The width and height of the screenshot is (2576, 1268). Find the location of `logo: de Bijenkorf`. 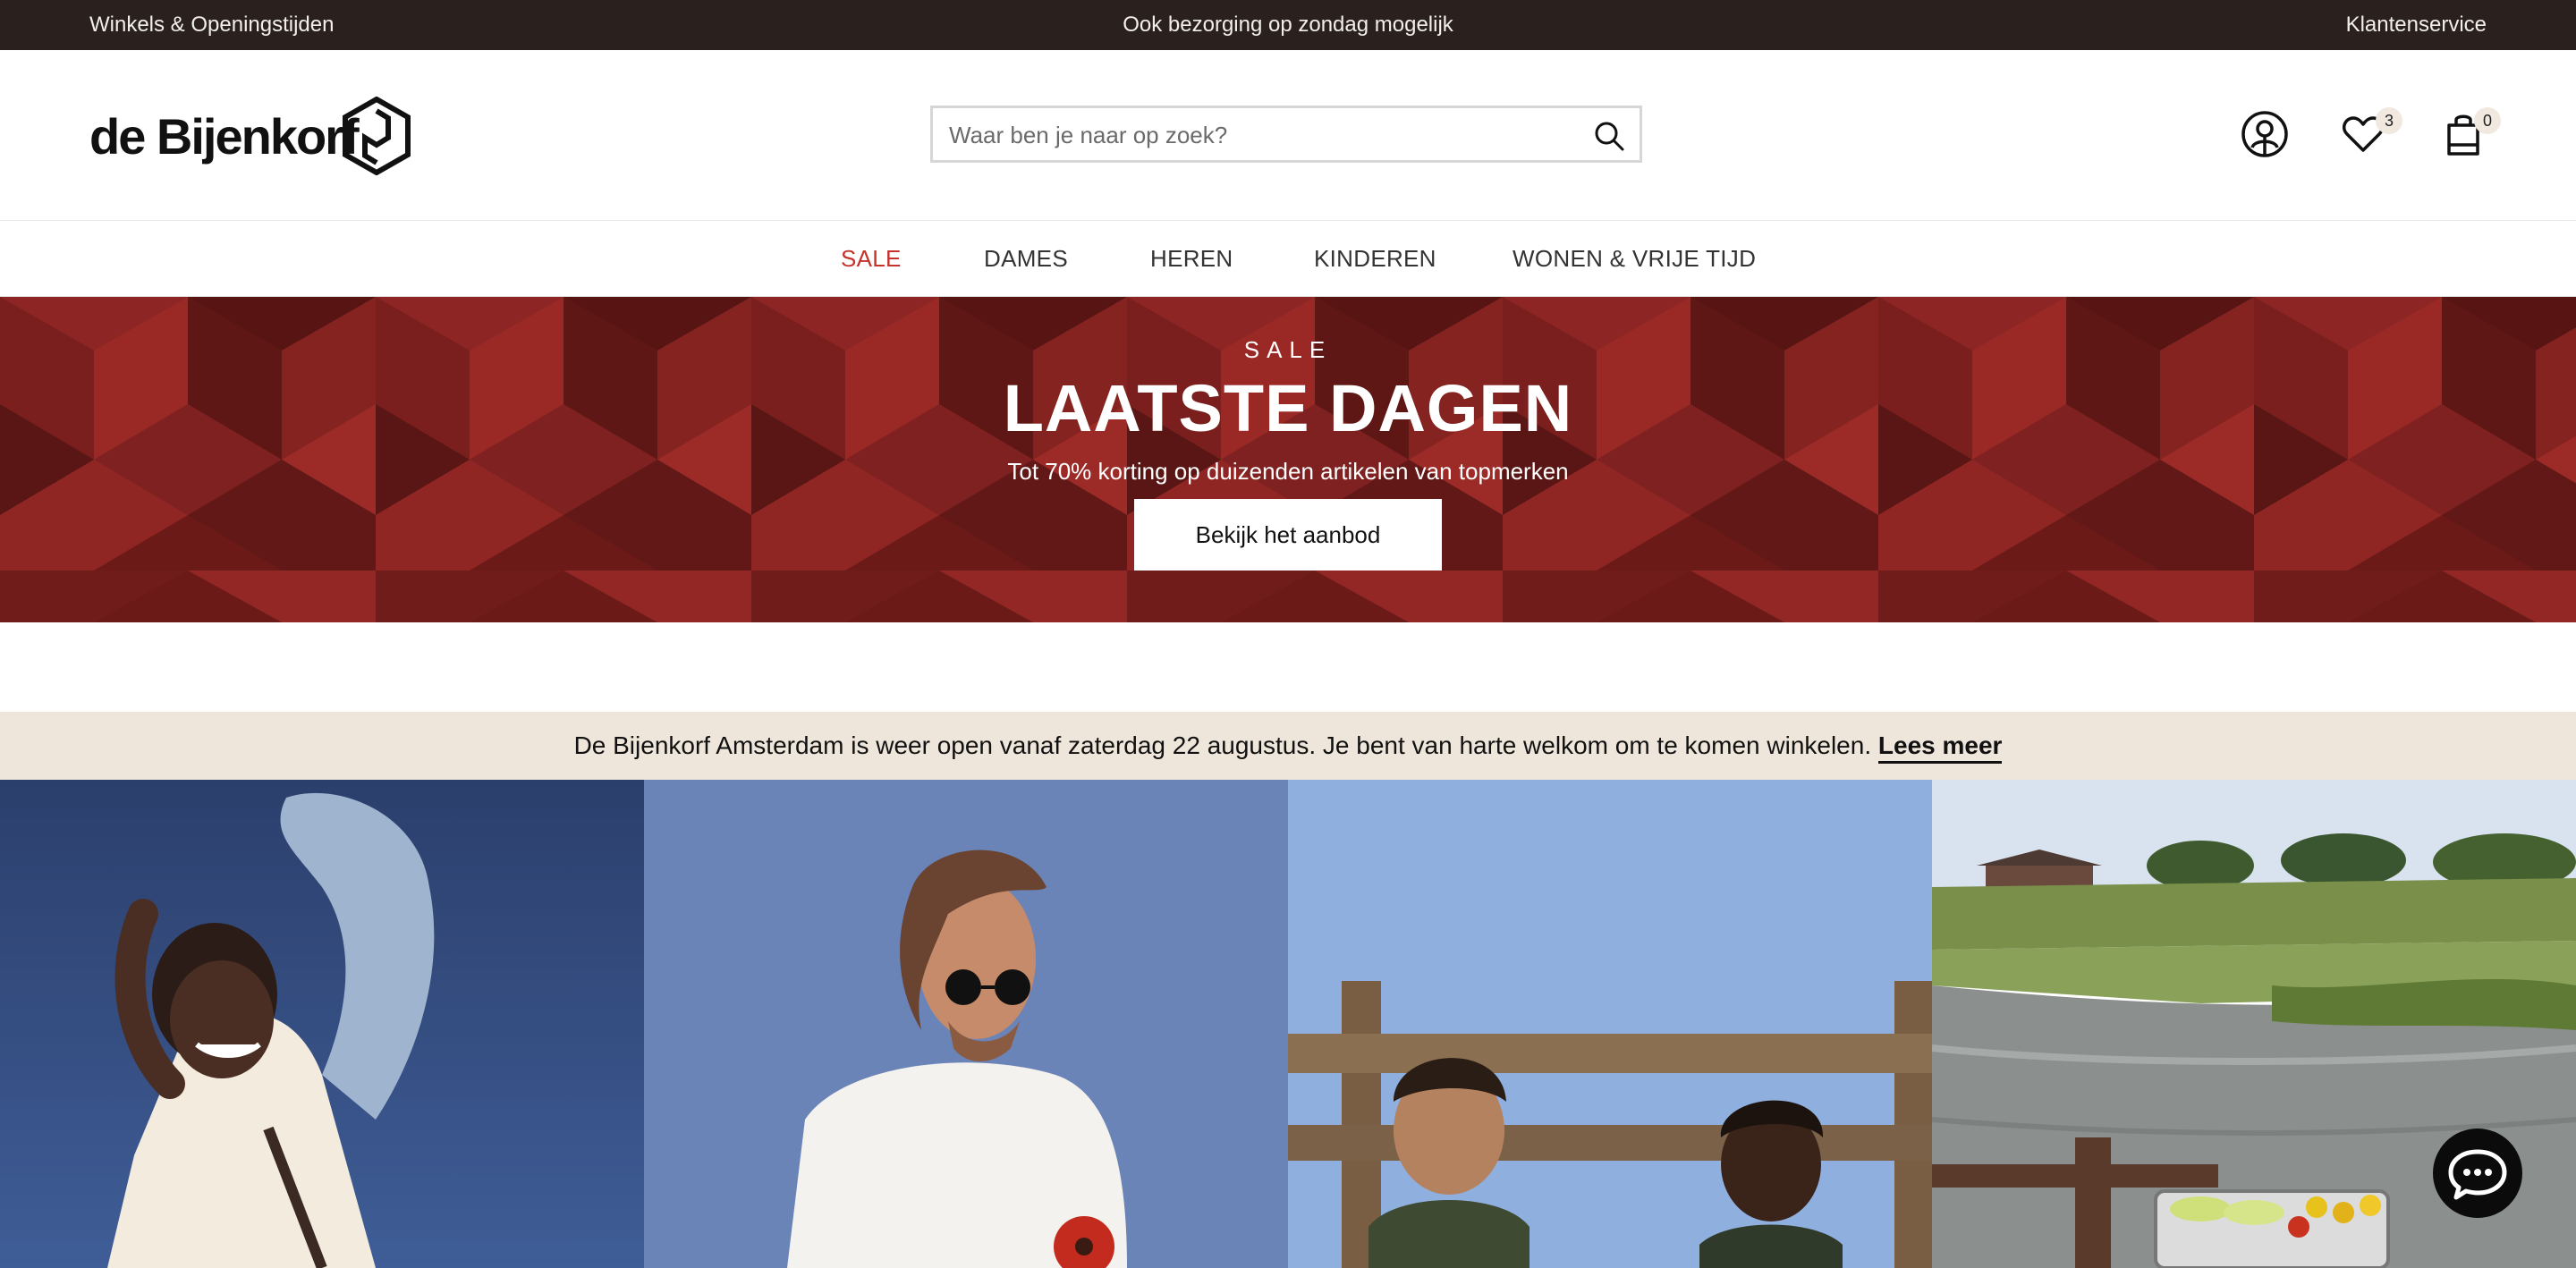

logo: de Bijenkorf is located at coordinates (259, 136).